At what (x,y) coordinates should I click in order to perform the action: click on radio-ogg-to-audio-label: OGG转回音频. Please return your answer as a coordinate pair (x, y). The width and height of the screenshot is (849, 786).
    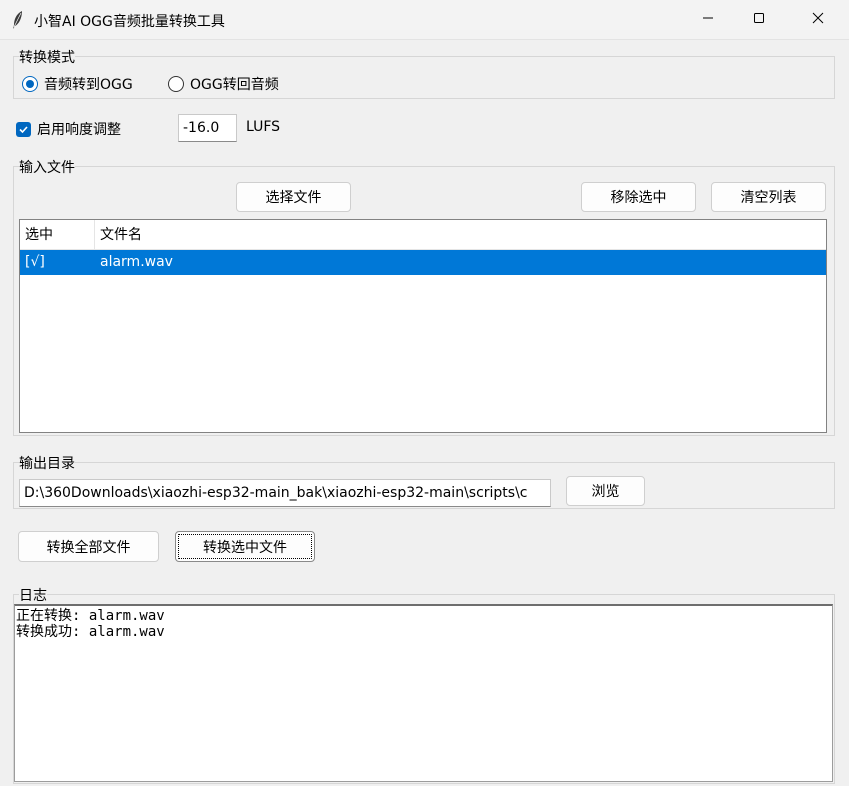
    Looking at the image, I should click on (234, 85).